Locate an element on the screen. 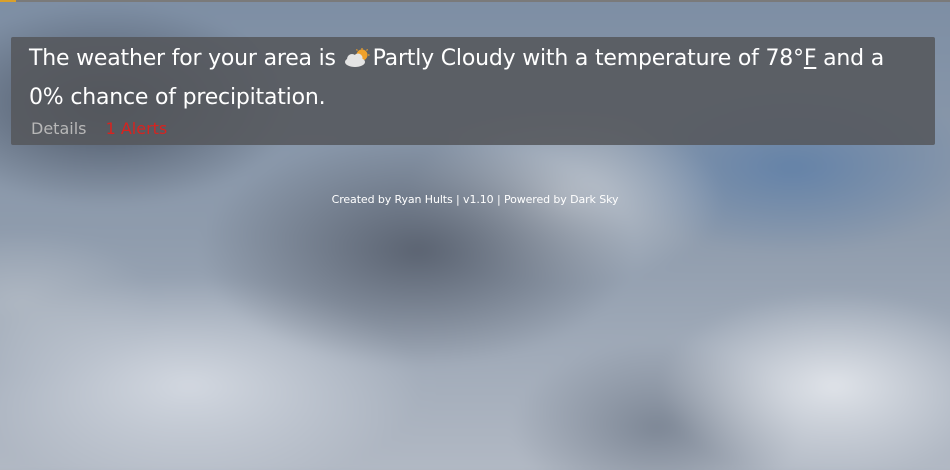 The width and height of the screenshot is (950, 470). temperature-value: 78° is located at coordinates (784, 58).